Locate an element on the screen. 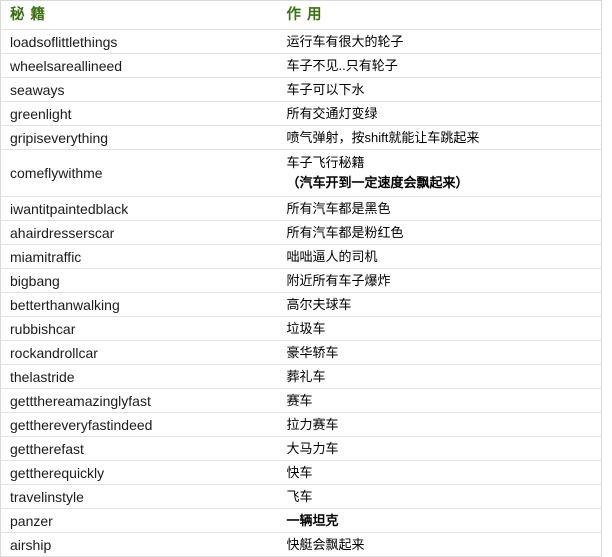 The image size is (612, 557). table-row: iwantitpaintedblack 所有汽车都是黑色 is located at coordinates (301, 208).